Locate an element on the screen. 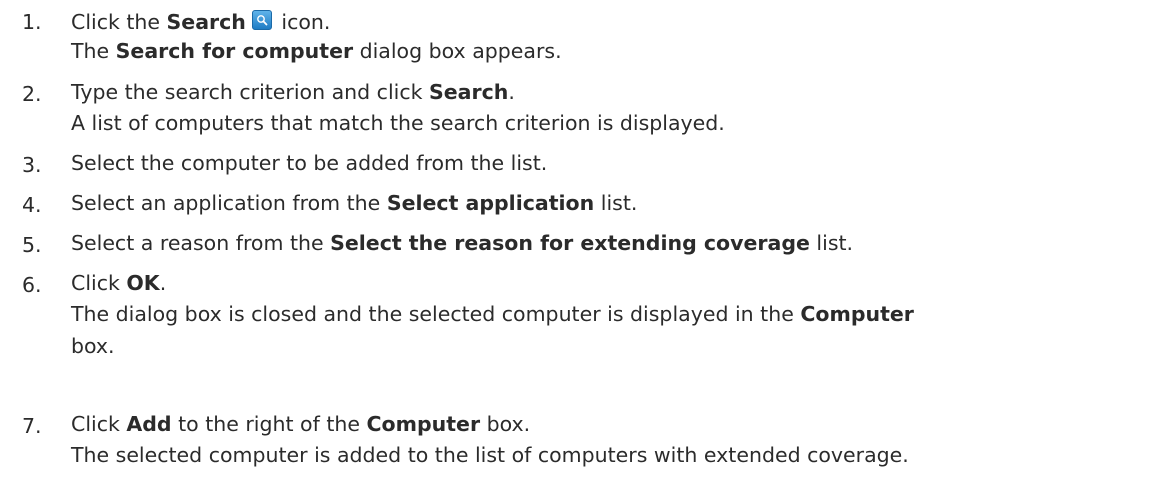  ui-term: Select application is located at coordinates (490, 203).